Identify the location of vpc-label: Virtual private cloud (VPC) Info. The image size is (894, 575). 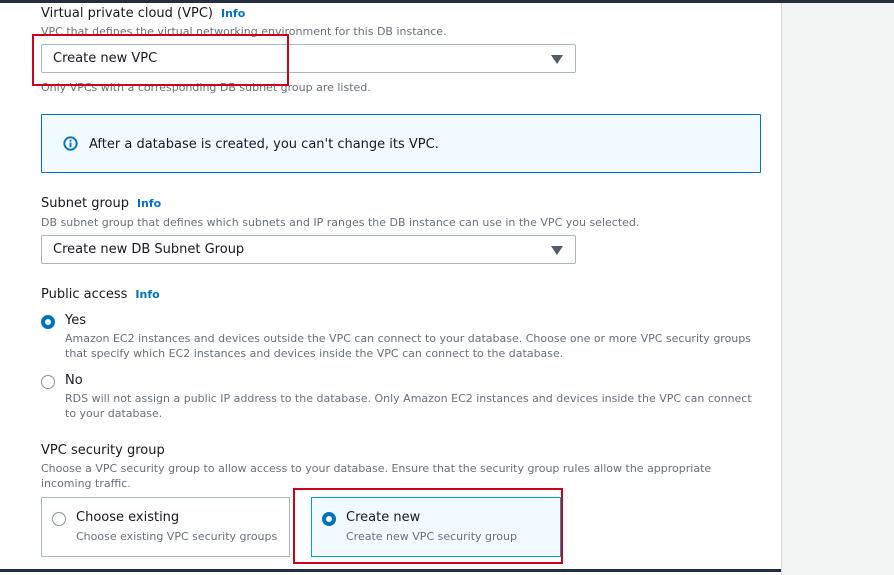
(143, 13).